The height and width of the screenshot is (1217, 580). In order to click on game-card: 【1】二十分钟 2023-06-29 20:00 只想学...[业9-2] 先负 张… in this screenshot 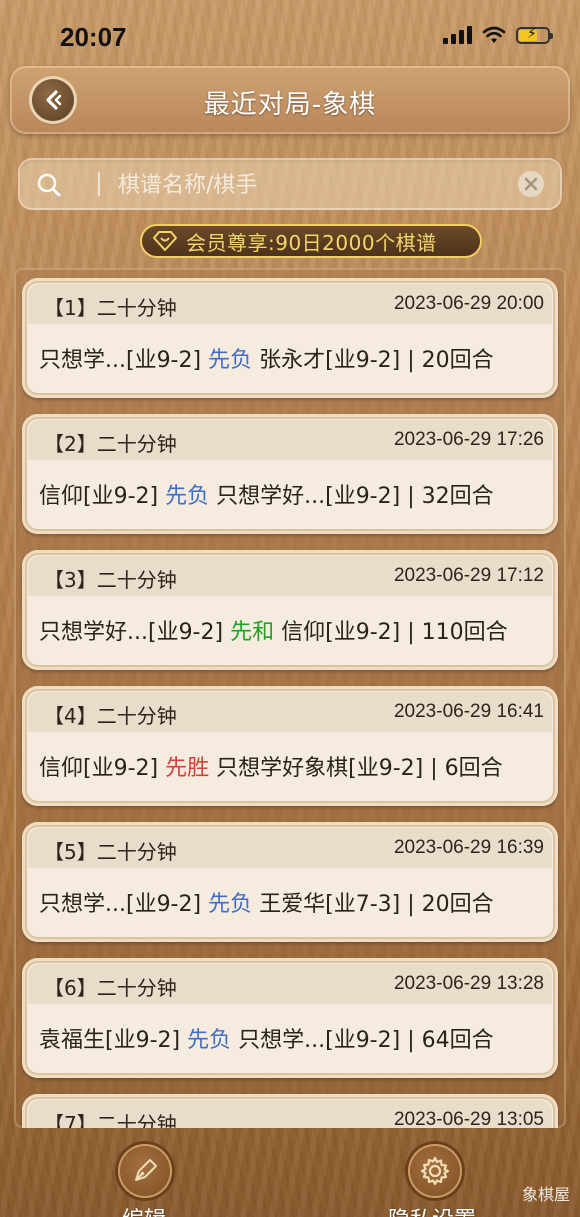, I will do `click(290, 338)`.